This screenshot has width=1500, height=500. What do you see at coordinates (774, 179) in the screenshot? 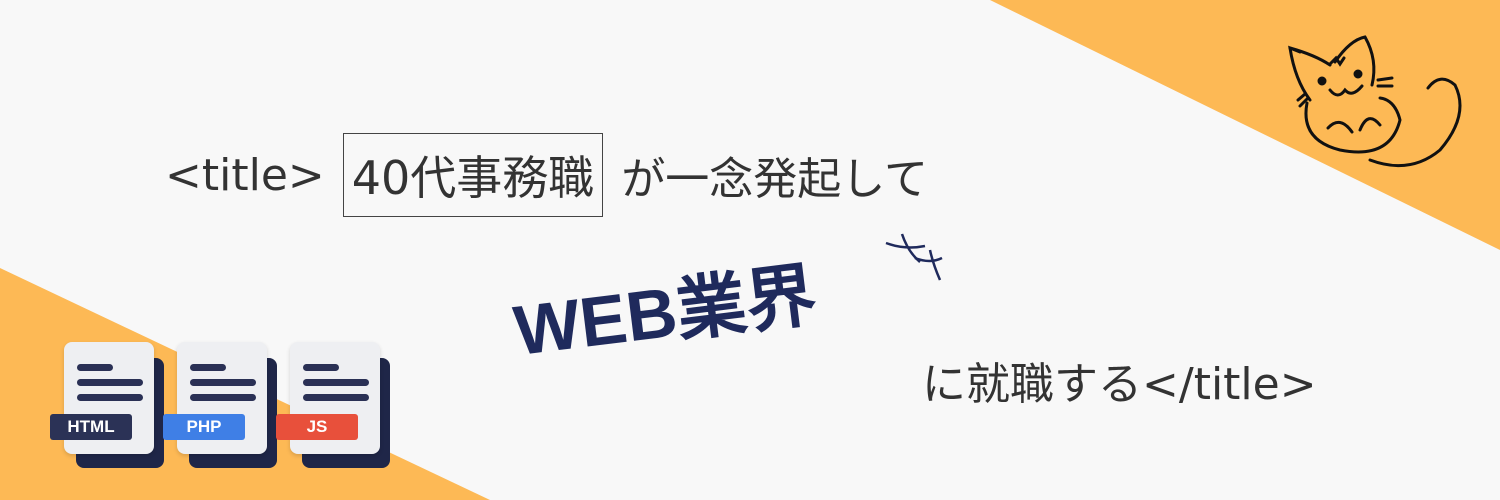
I see `title-line-1-rest: が一念発起して` at bounding box center [774, 179].